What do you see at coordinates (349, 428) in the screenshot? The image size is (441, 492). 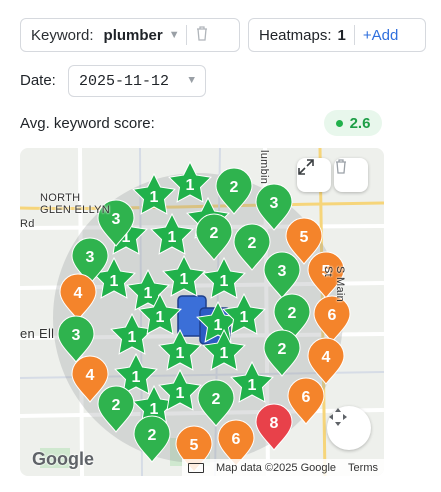 I see `recenter-map-button` at bounding box center [349, 428].